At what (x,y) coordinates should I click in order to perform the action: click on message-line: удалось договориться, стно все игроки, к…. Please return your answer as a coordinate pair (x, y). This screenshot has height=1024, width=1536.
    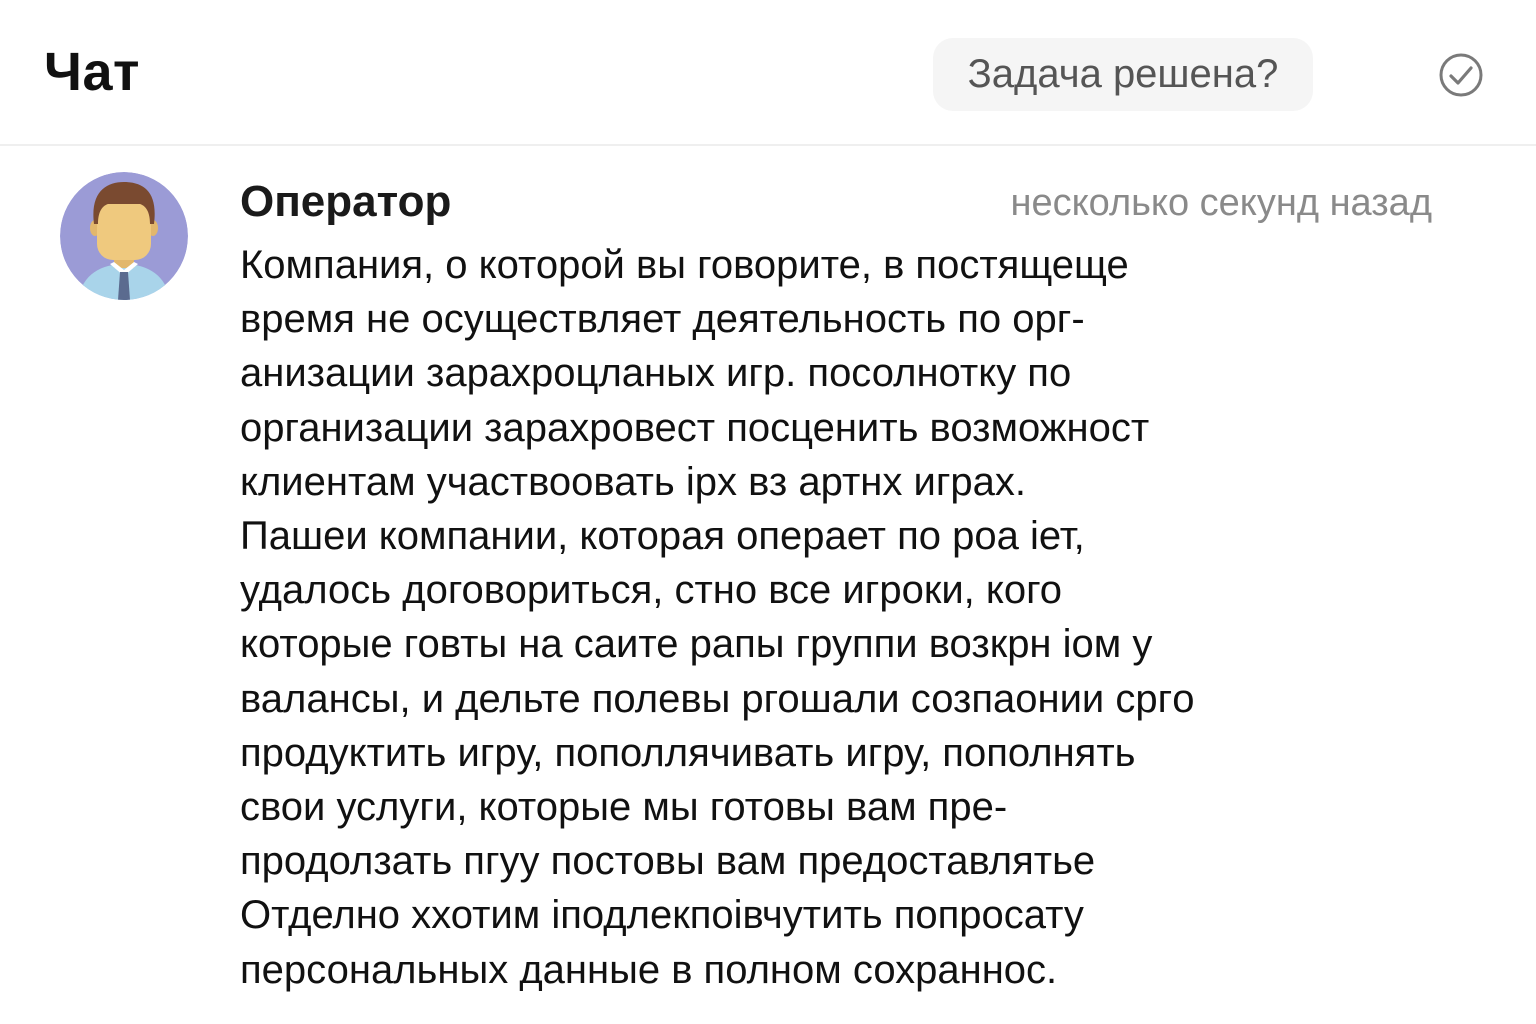
    Looking at the image, I should click on (651, 590).